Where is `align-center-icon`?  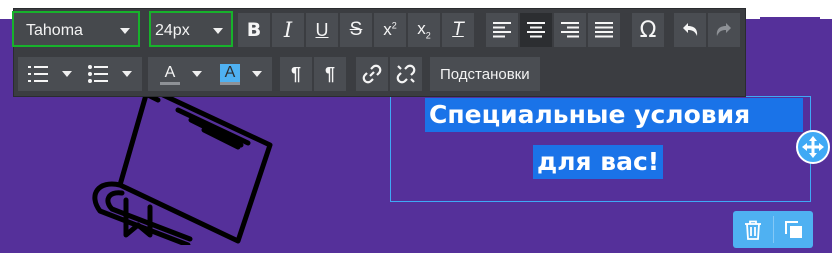 align-center-icon is located at coordinates (536, 30).